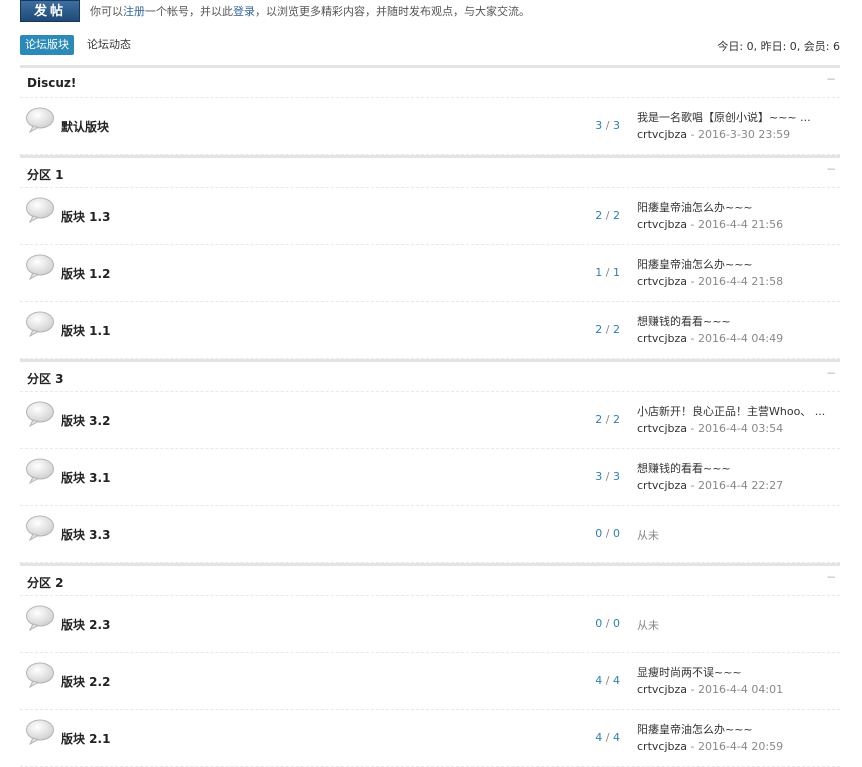  I want to click on post-count: 2, so click(616, 329).